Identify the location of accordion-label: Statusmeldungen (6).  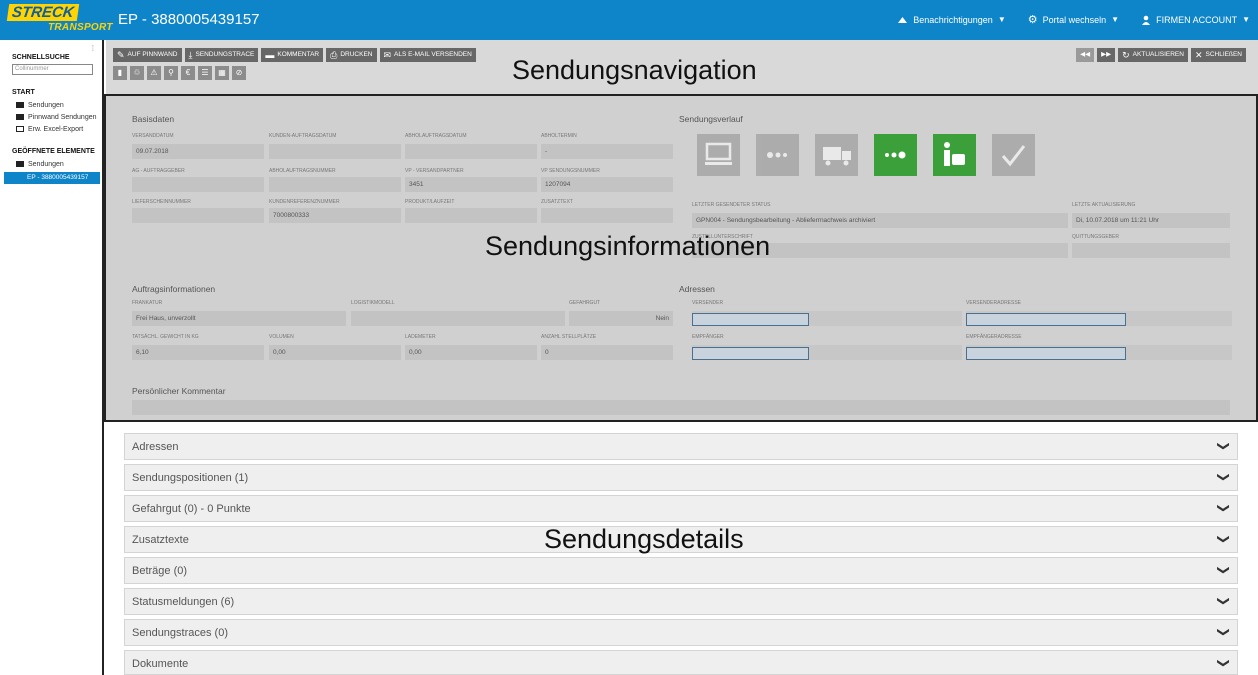
(183, 602).